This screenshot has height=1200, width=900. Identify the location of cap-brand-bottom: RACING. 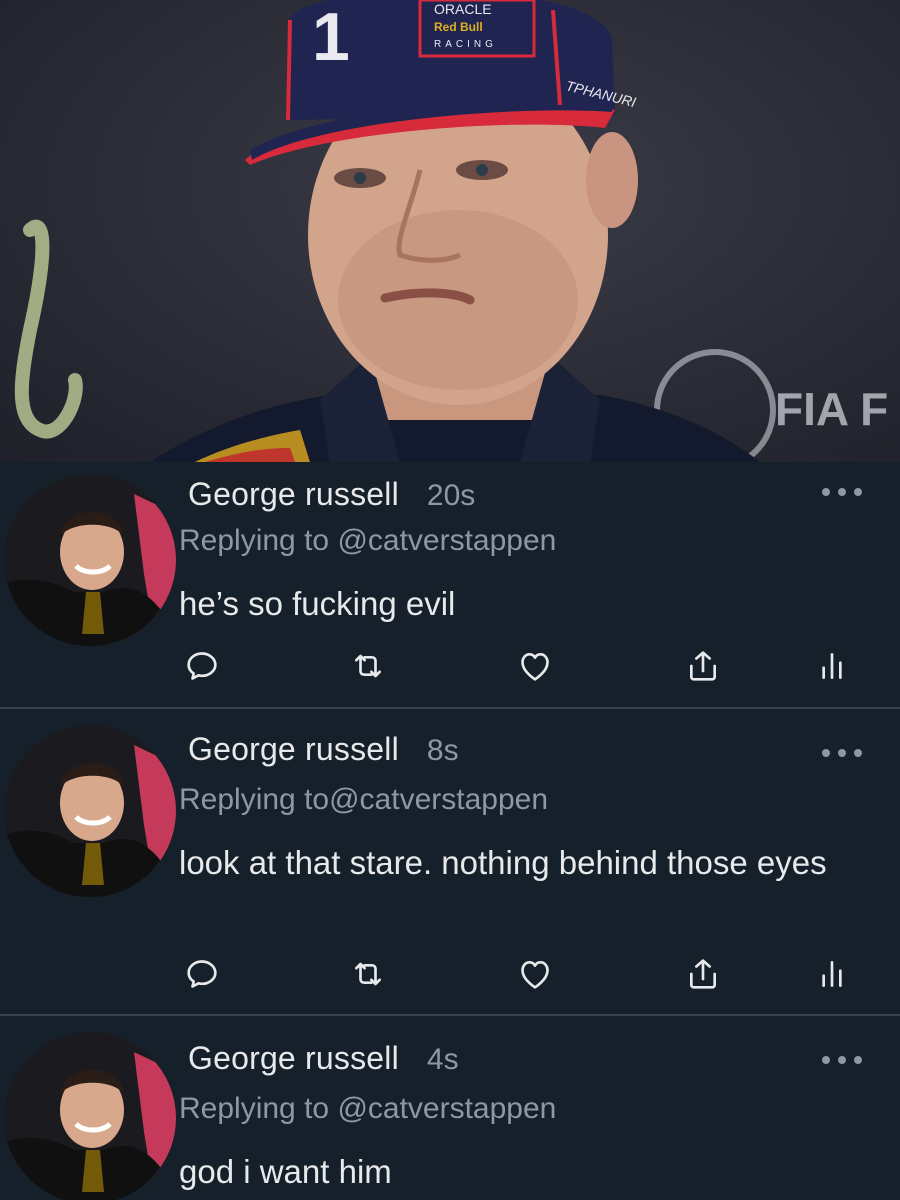
(465, 44).